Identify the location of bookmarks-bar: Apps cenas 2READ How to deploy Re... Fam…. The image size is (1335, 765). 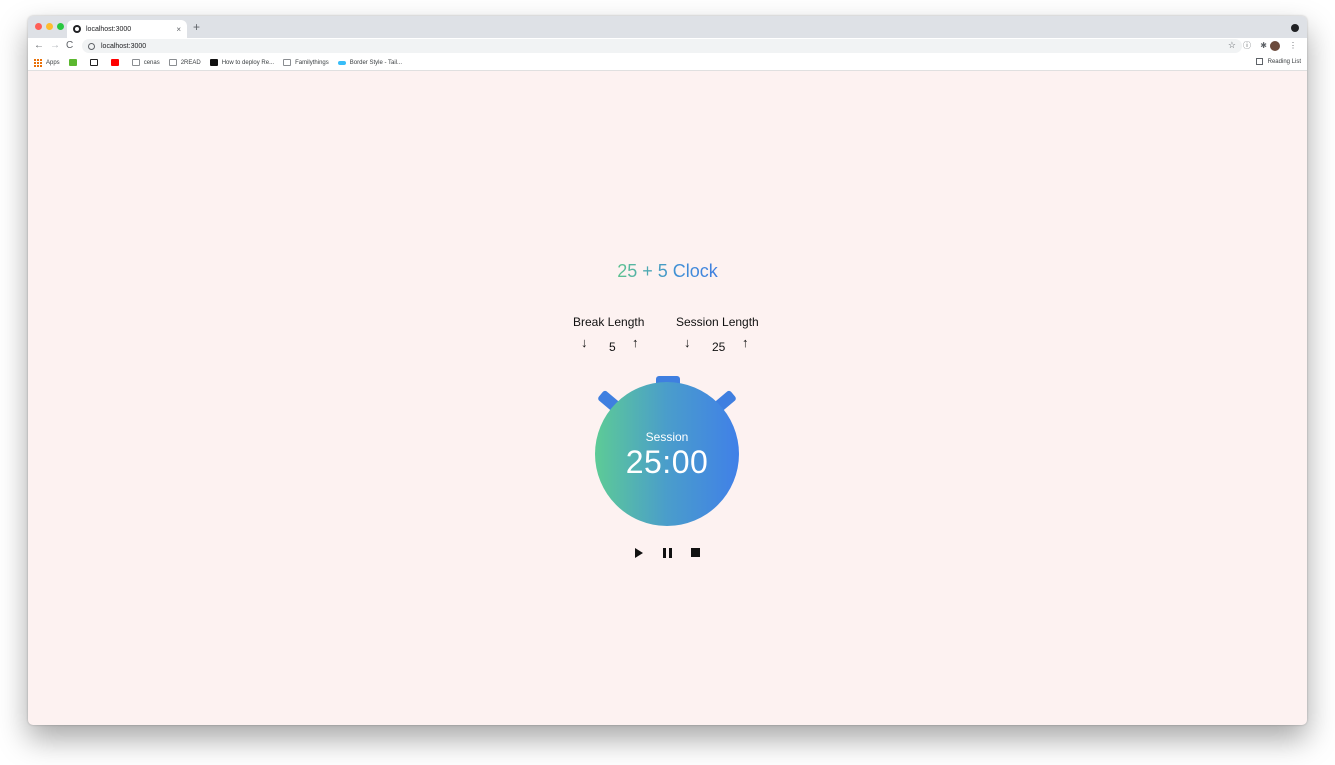
(667, 63).